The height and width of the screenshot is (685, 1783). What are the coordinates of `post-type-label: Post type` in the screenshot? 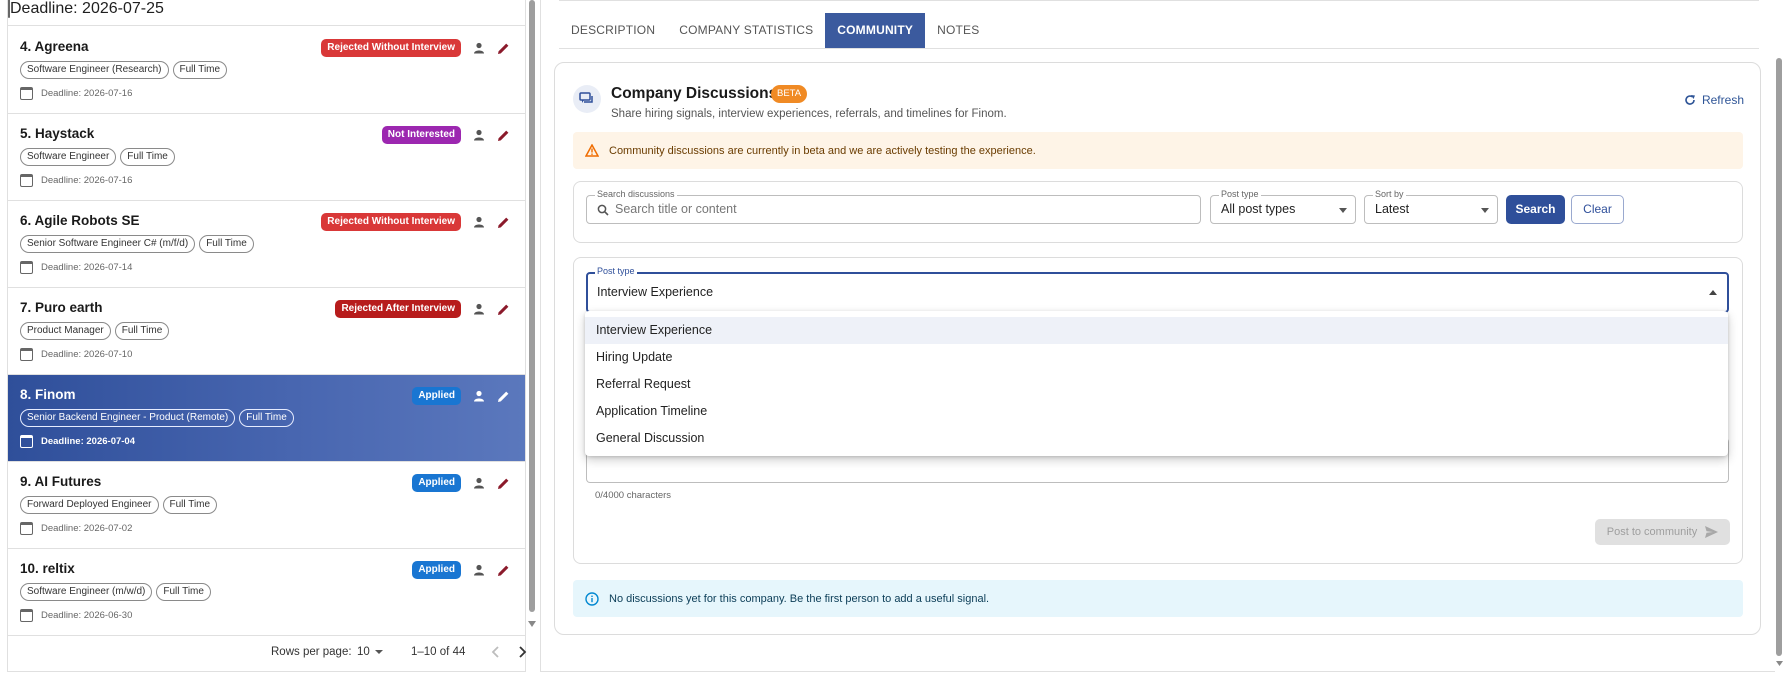 It's located at (616, 271).